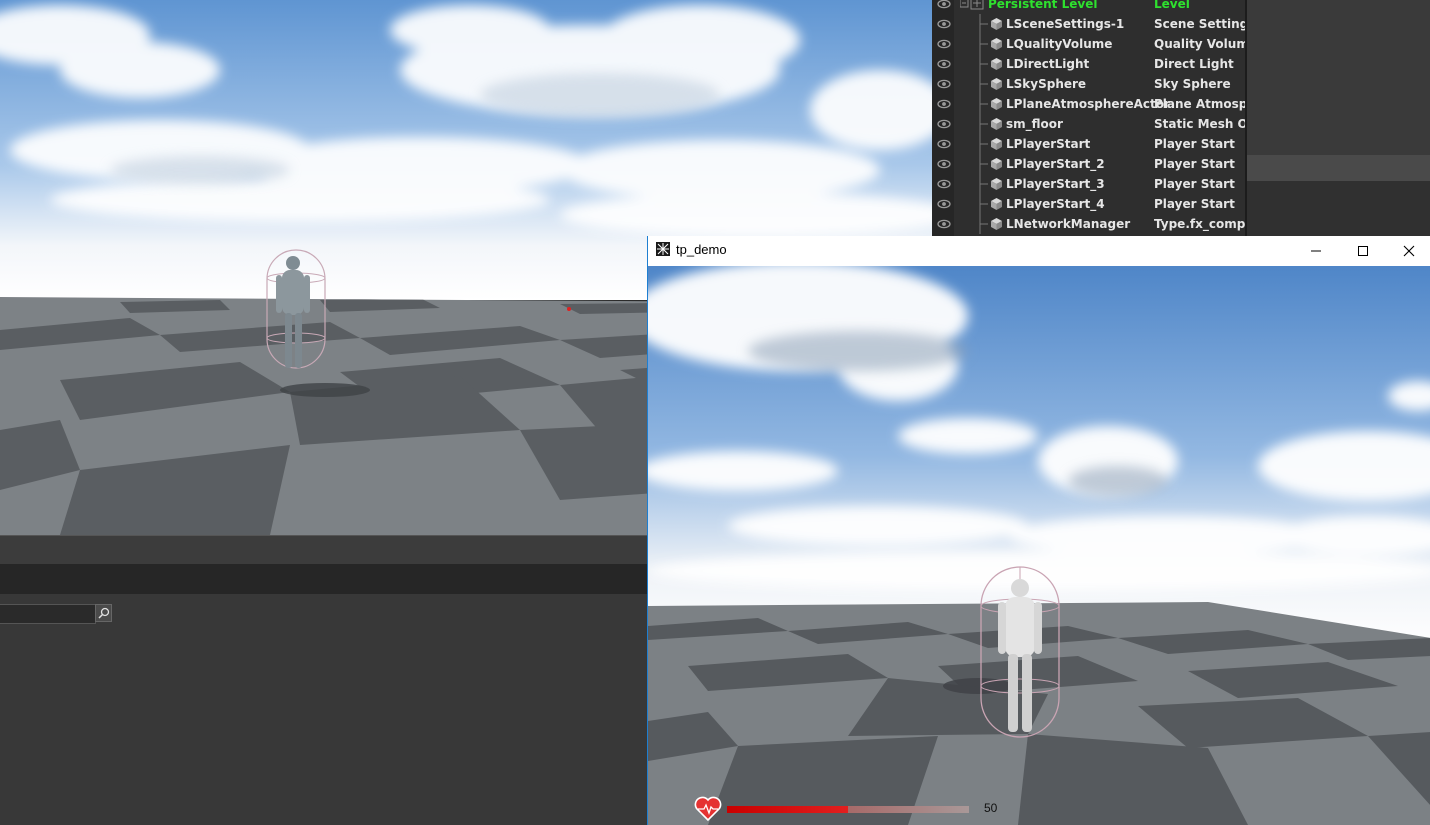 This screenshot has width=1430, height=825. I want to click on outliner-item-type: Static Mesh Obj, so click(1199, 124).